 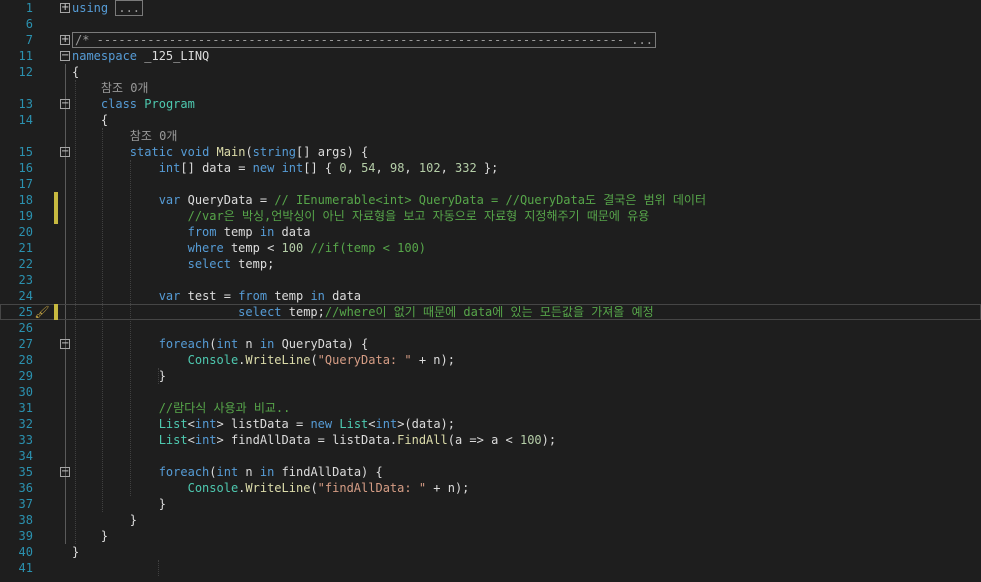 What do you see at coordinates (133, 104) in the screenshot?
I see `code-text: class Program` at bounding box center [133, 104].